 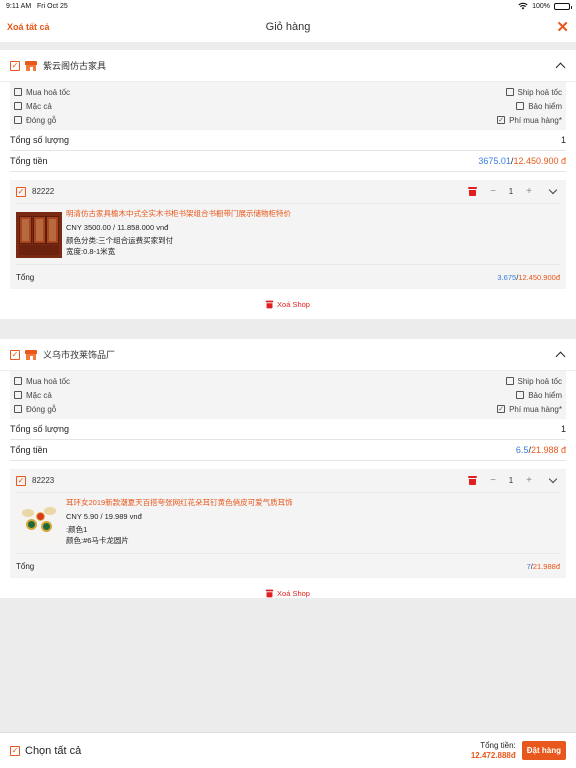 What do you see at coordinates (498, 745) in the screenshot?
I see `footer-total-label: Tổng tiền:` at bounding box center [498, 745].